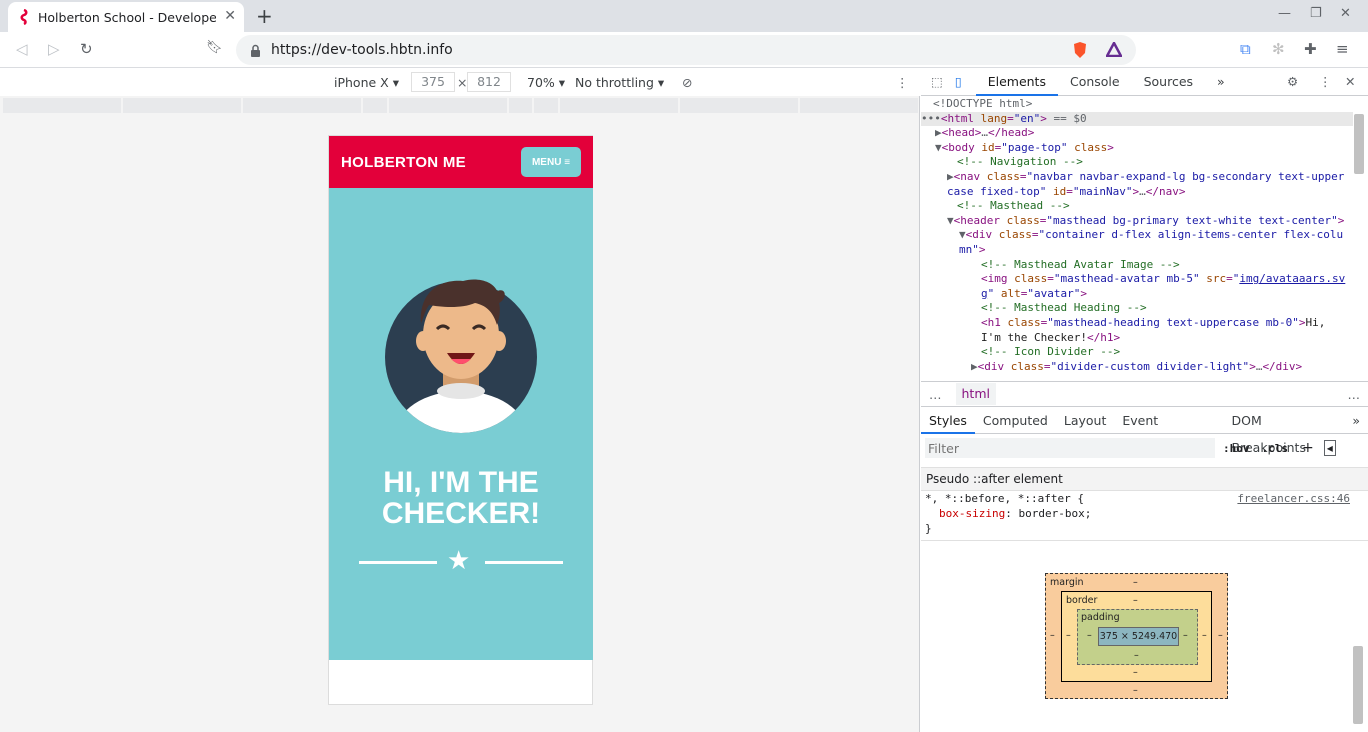 The height and width of the screenshot is (732, 1368). What do you see at coordinates (255, 50) in the screenshot?
I see `lock-icon` at bounding box center [255, 50].